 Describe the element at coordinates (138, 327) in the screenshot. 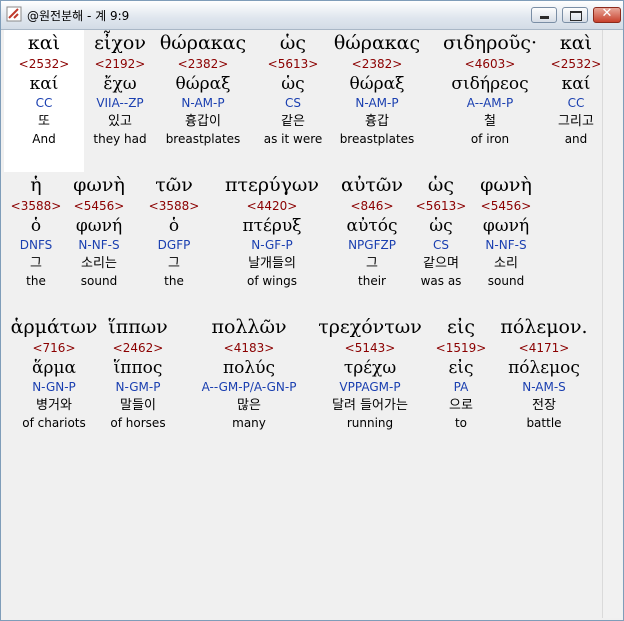

I see `word-greek: ἵππων` at that location.